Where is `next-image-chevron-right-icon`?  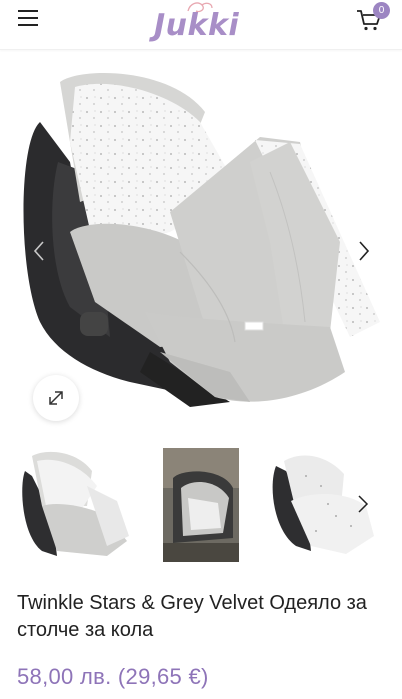 next-image-chevron-right-icon is located at coordinates (364, 251).